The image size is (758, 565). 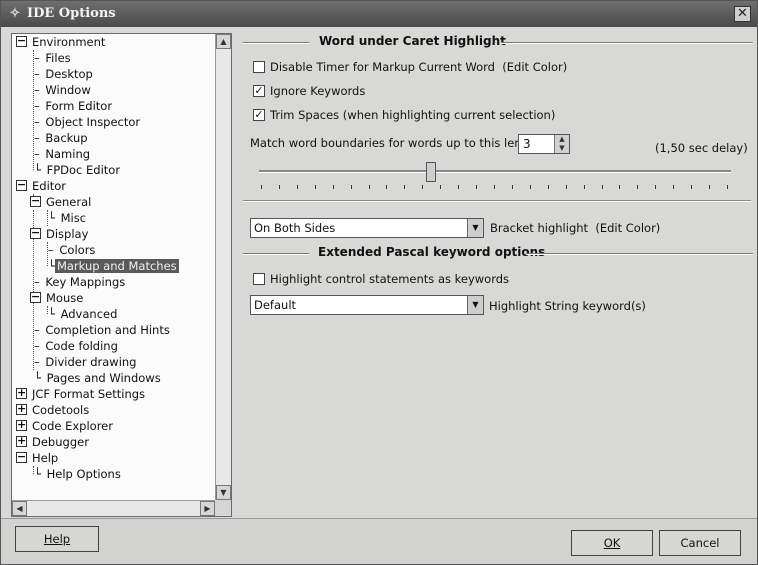 I want to click on tree-item-key-mappings: – Key Mappings, so click(x=80, y=282).